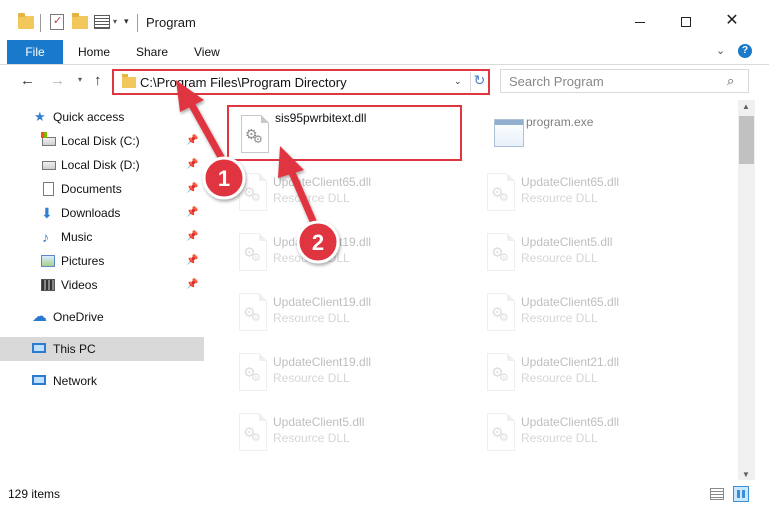 Image resolution: width=769 pixels, height=521 pixels. What do you see at coordinates (102, 349) in the screenshot?
I see `sidebar-item-this-pc: This PC` at bounding box center [102, 349].